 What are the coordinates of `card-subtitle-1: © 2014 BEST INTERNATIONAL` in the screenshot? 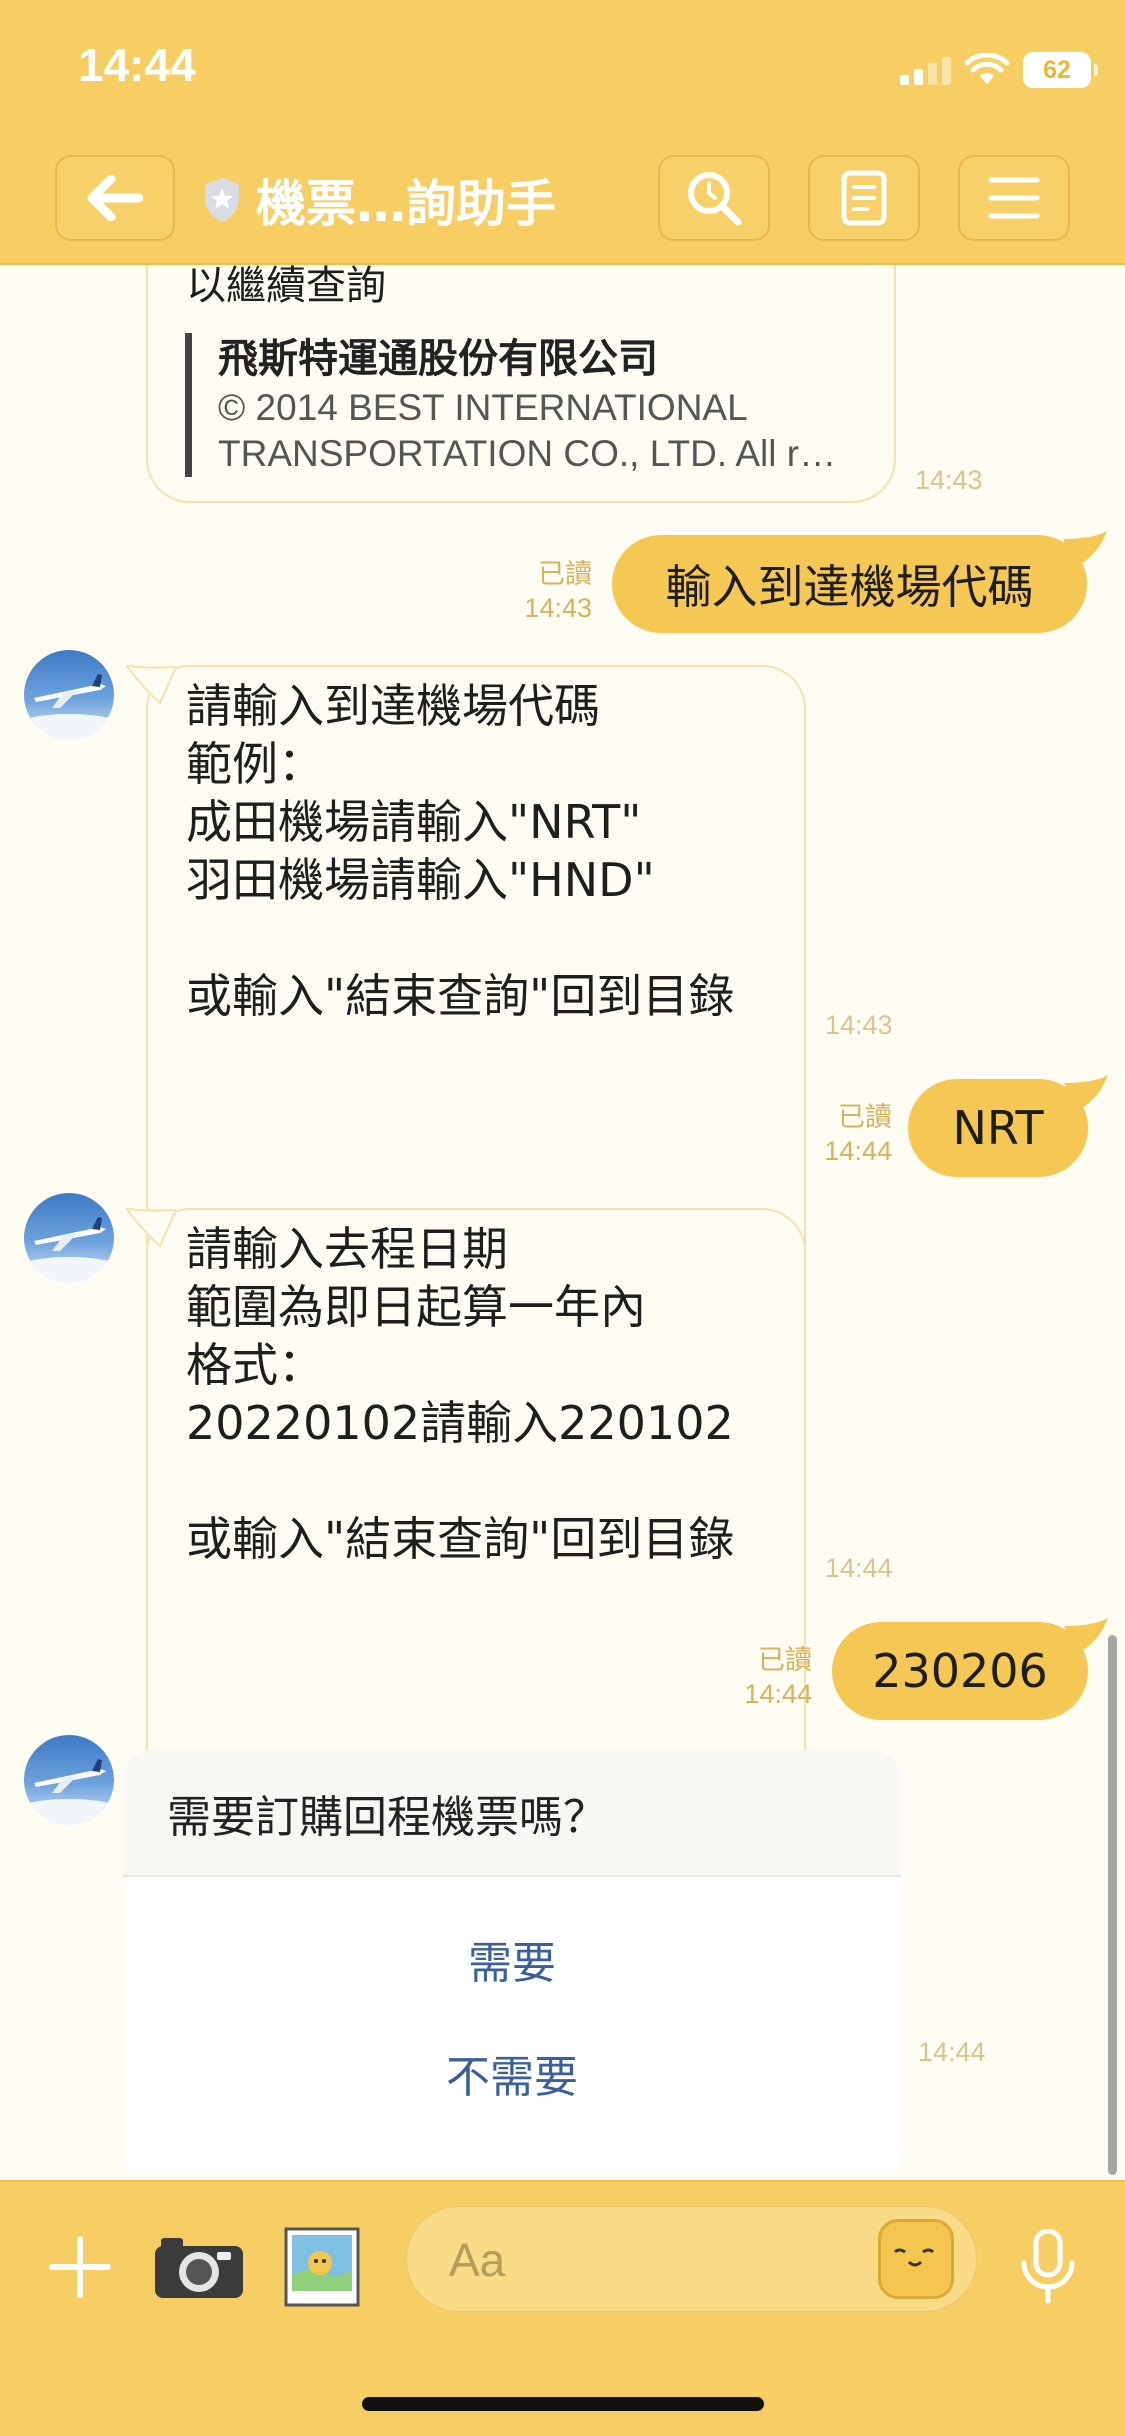 It's located at (483, 407).